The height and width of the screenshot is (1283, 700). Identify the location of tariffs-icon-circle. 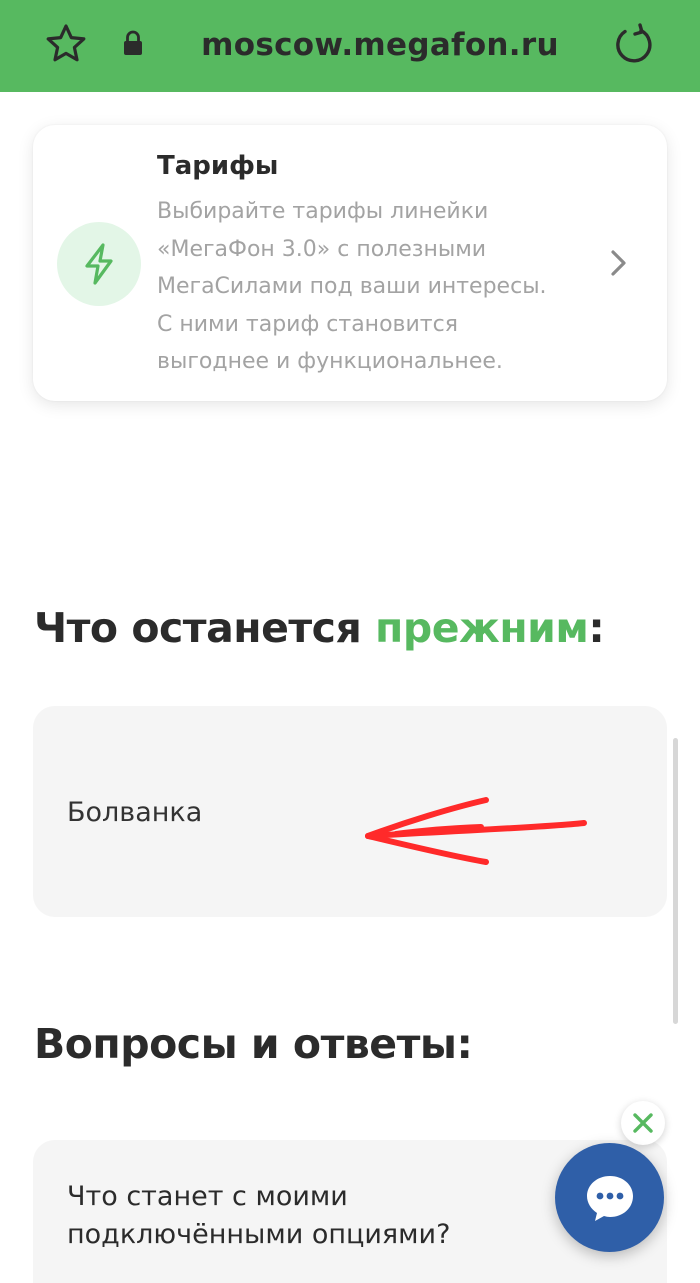
(99, 264).